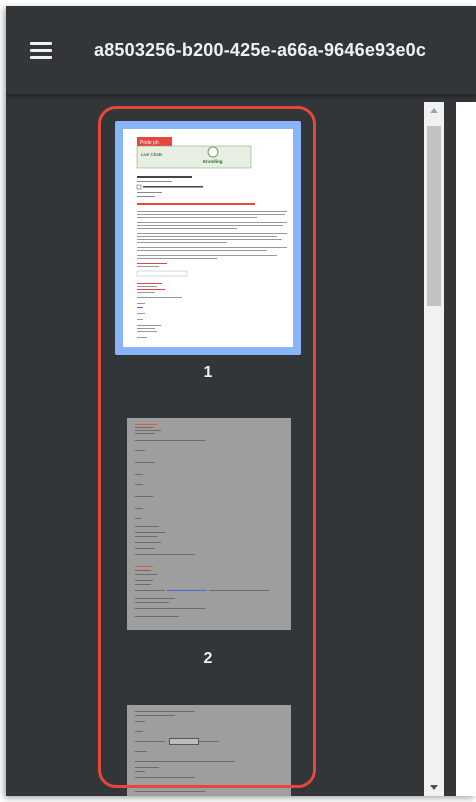  I want to click on preview-badge: Pride ph, so click(149, 143).